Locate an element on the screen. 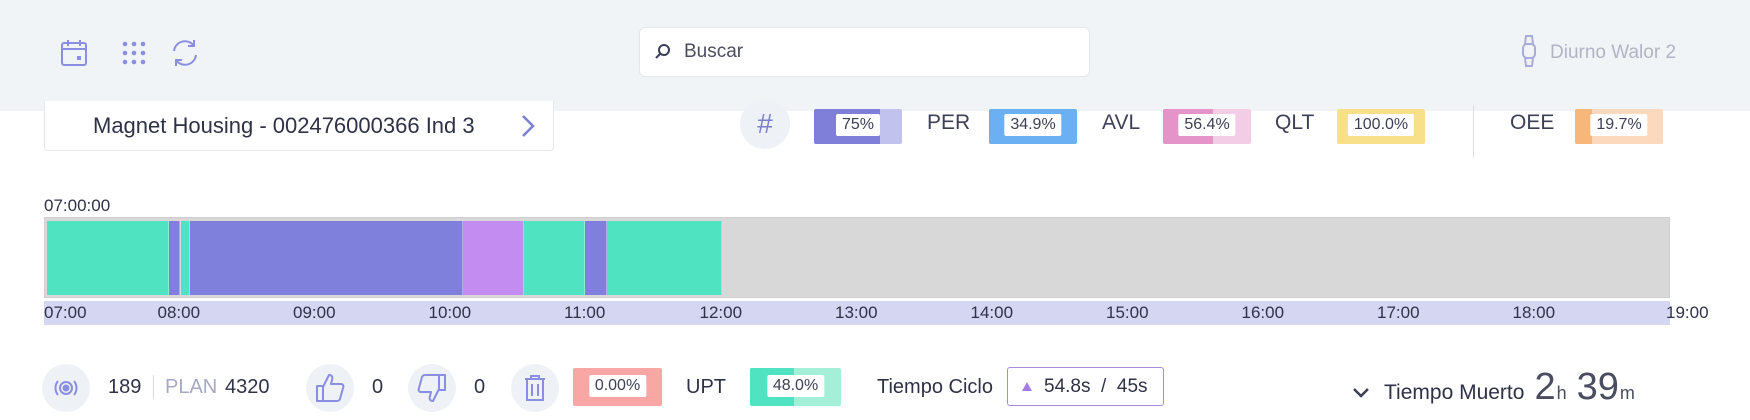 The width and height of the screenshot is (1750, 420). watch-icon is located at coordinates (1529, 53).